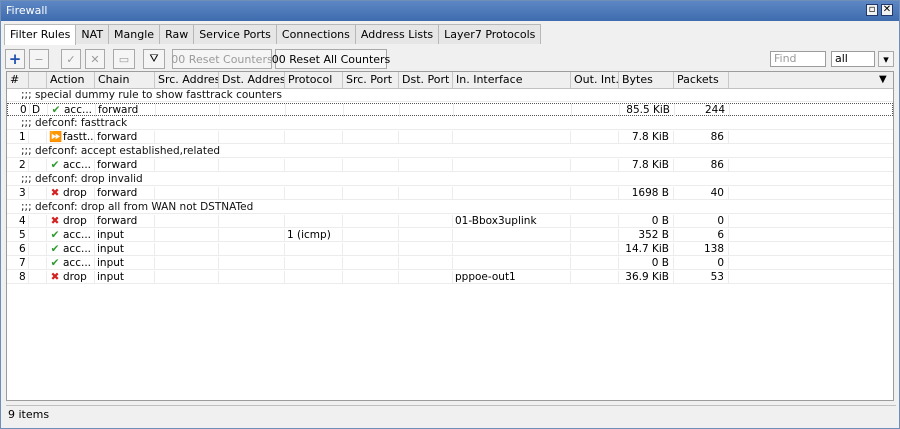  Describe the element at coordinates (71, 59) in the screenshot. I see `enable-rule-button: ✓` at that location.